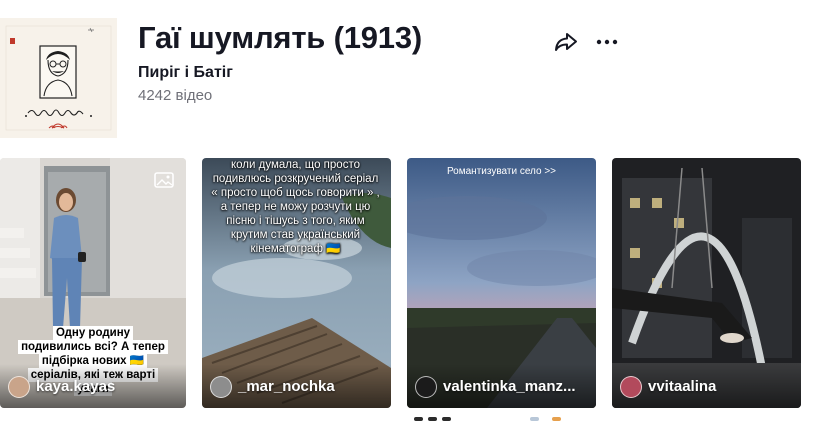 The width and height of the screenshot is (815, 421). What do you see at coordinates (280, 37) in the screenshot?
I see `sound-title: Гаї шумлять (1913)` at bounding box center [280, 37].